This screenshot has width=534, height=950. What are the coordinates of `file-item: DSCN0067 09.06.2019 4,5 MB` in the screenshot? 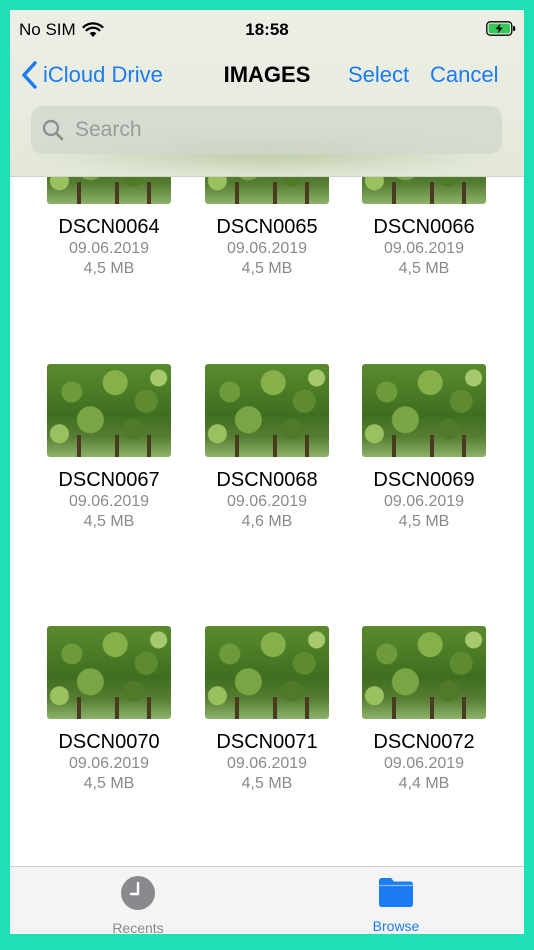 It's located at (109, 448).